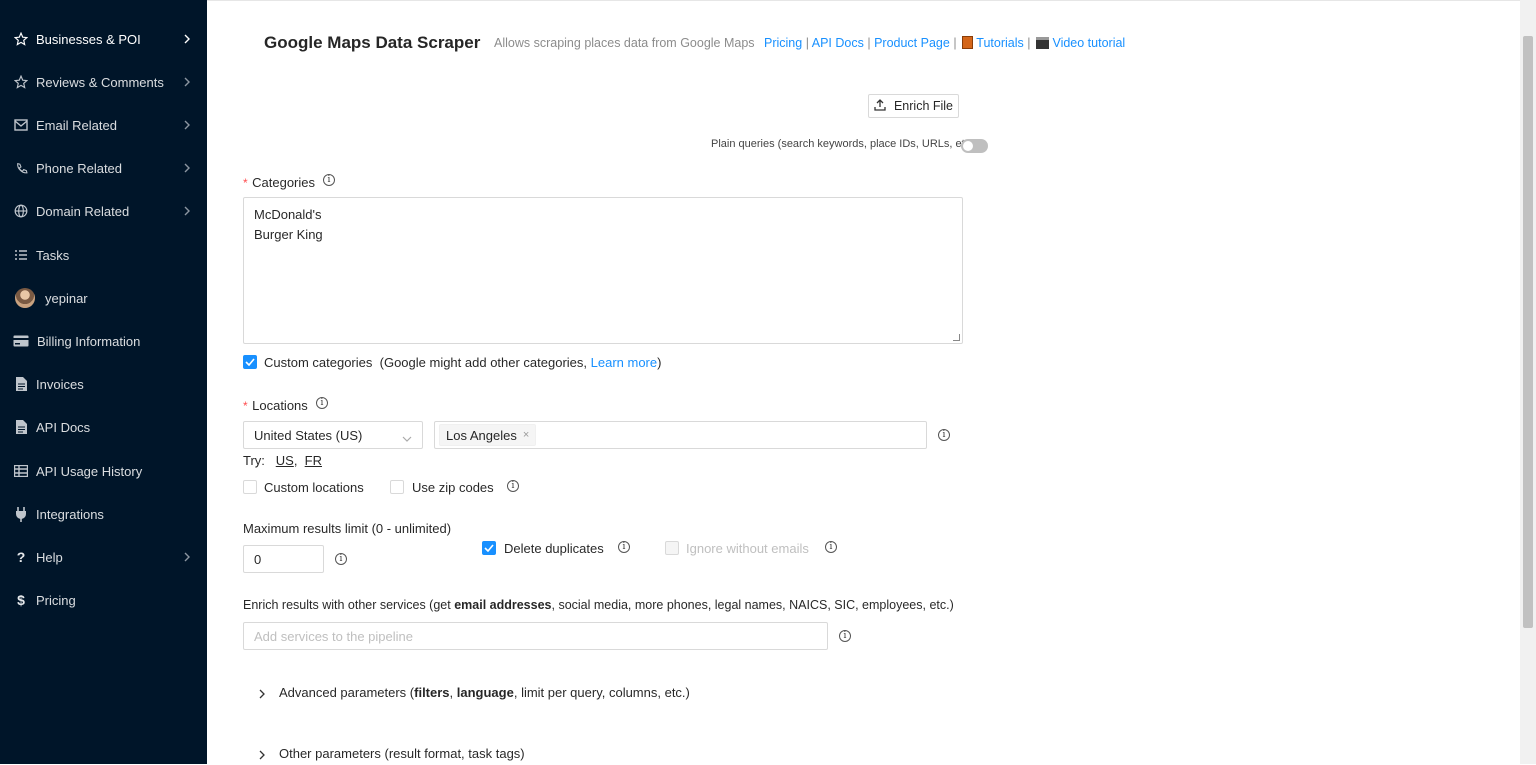 This screenshot has width=1536, height=765. Describe the element at coordinates (968, 42) in the screenshot. I see `book-icon` at that location.